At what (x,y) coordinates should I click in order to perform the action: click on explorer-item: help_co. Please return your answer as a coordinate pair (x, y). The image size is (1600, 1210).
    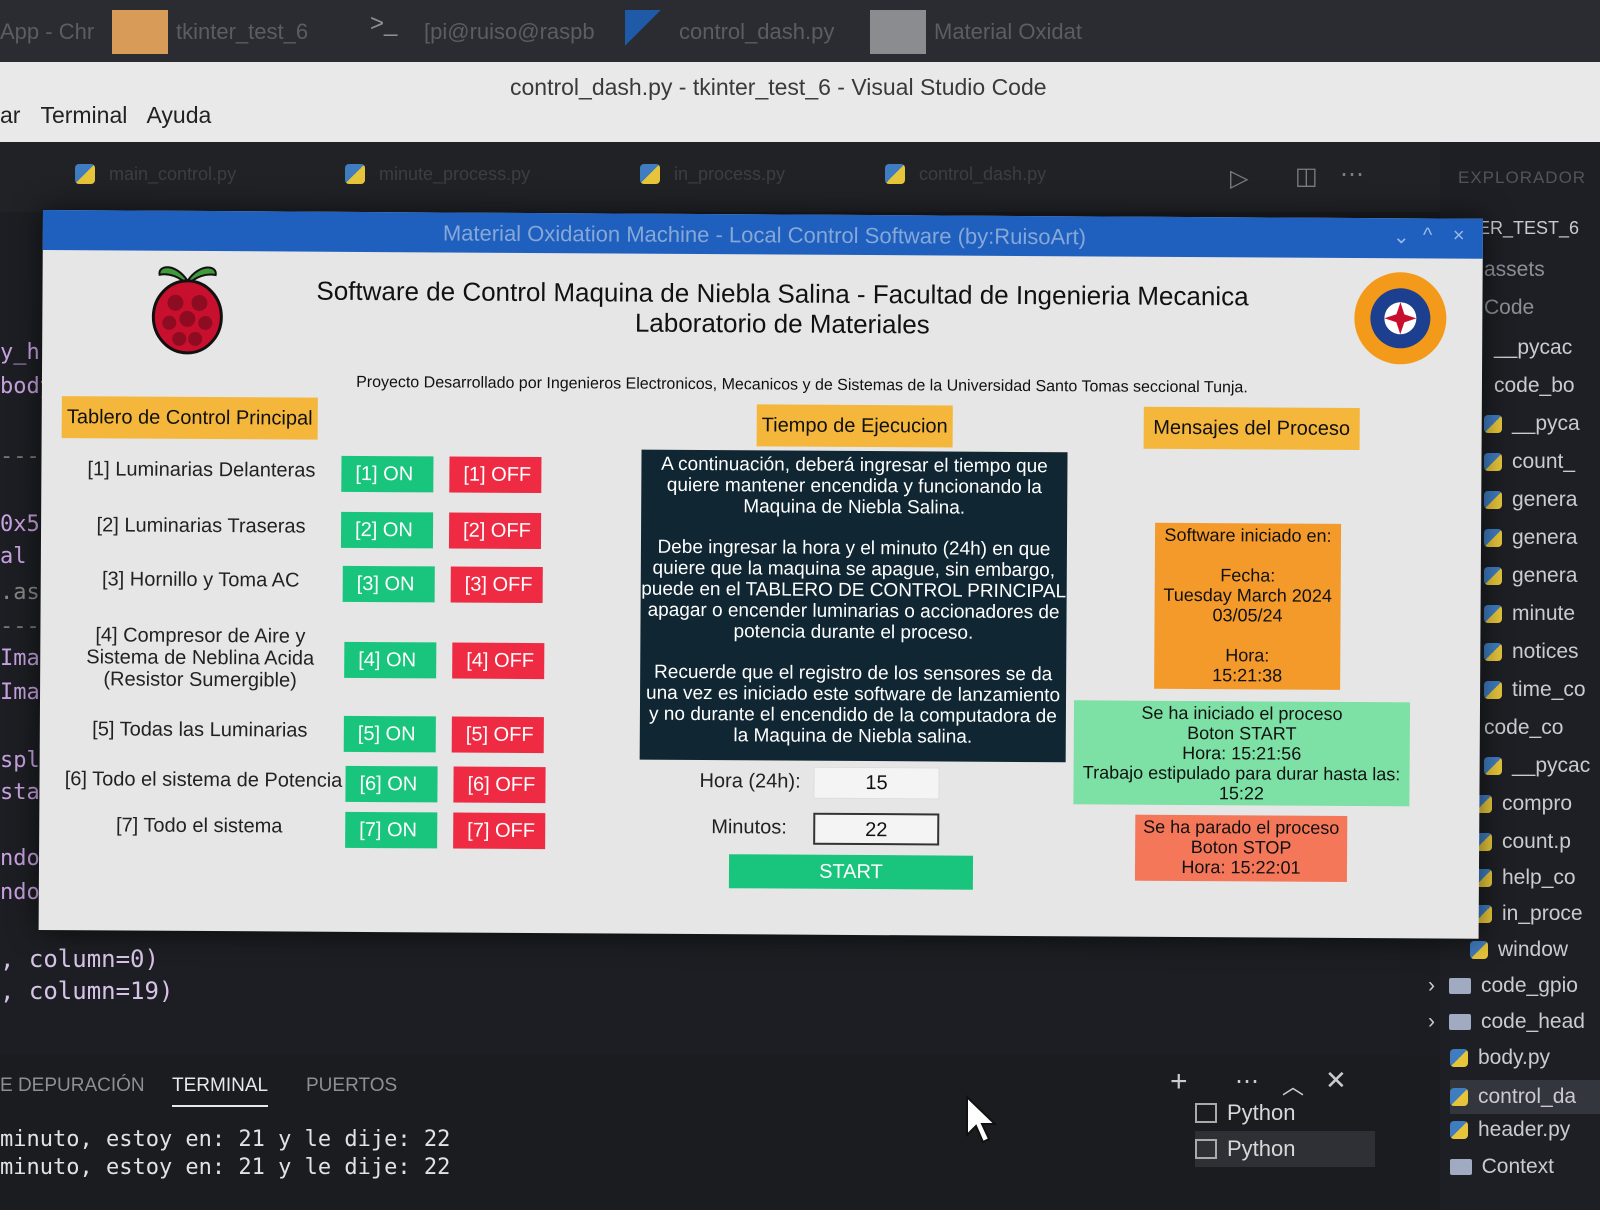
    Looking at the image, I should click on (1525, 878).